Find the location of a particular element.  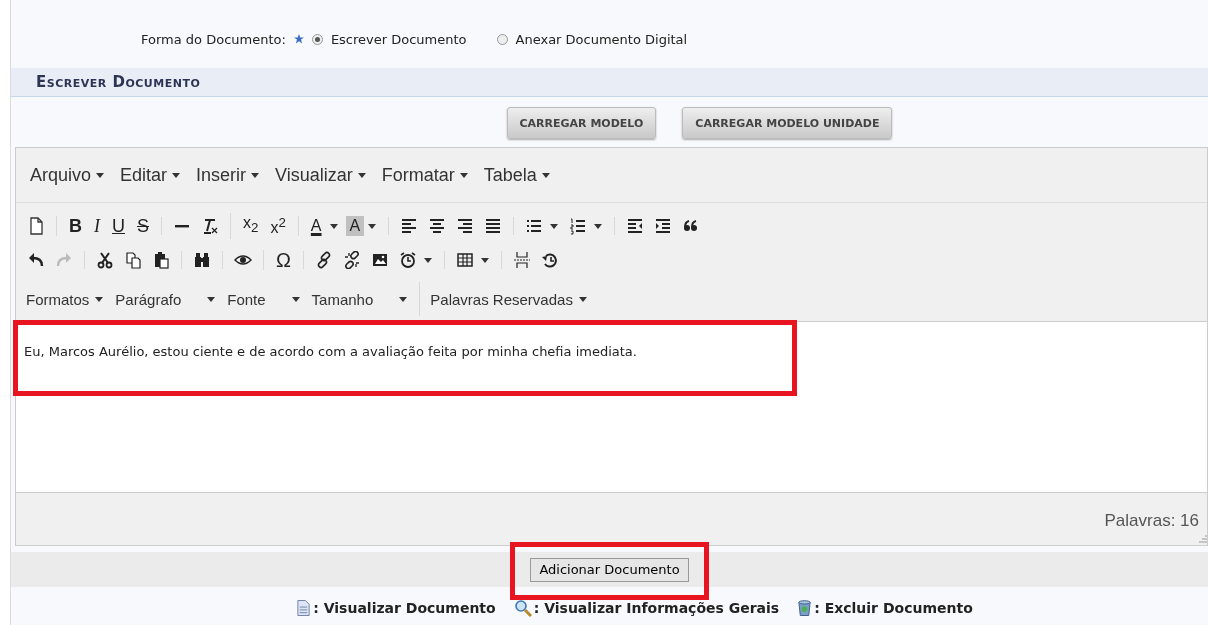

legend-label: : Visualizar Informações Gerais is located at coordinates (656, 608).